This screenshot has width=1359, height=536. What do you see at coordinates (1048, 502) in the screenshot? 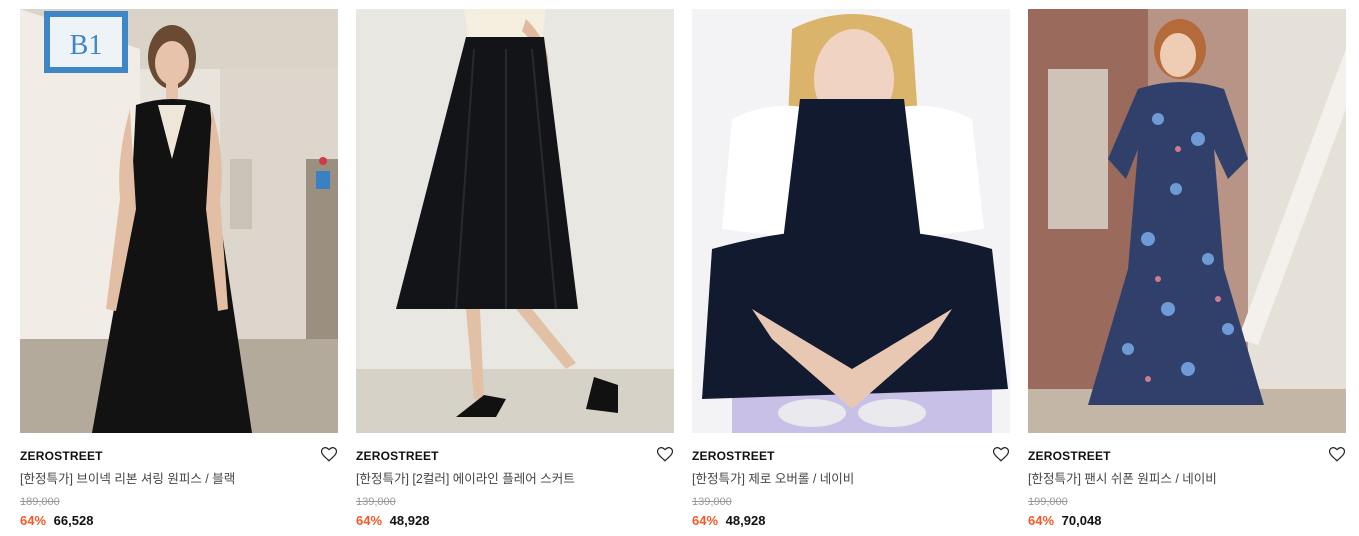
I see `original-price: 199,000` at bounding box center [1048, 502].